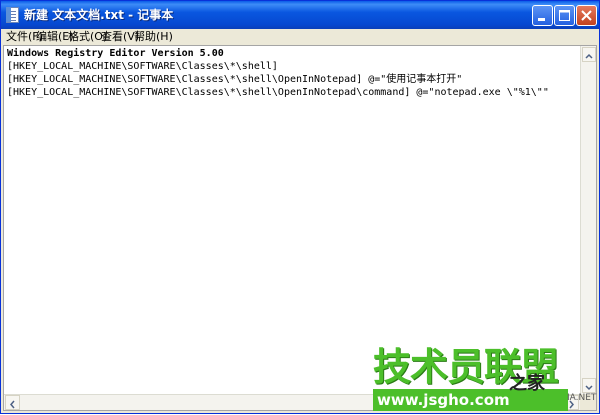 Image resolution: width=600 pixels, height=415 pixels. I want to click on scroll-down-button, so click(589, 385).